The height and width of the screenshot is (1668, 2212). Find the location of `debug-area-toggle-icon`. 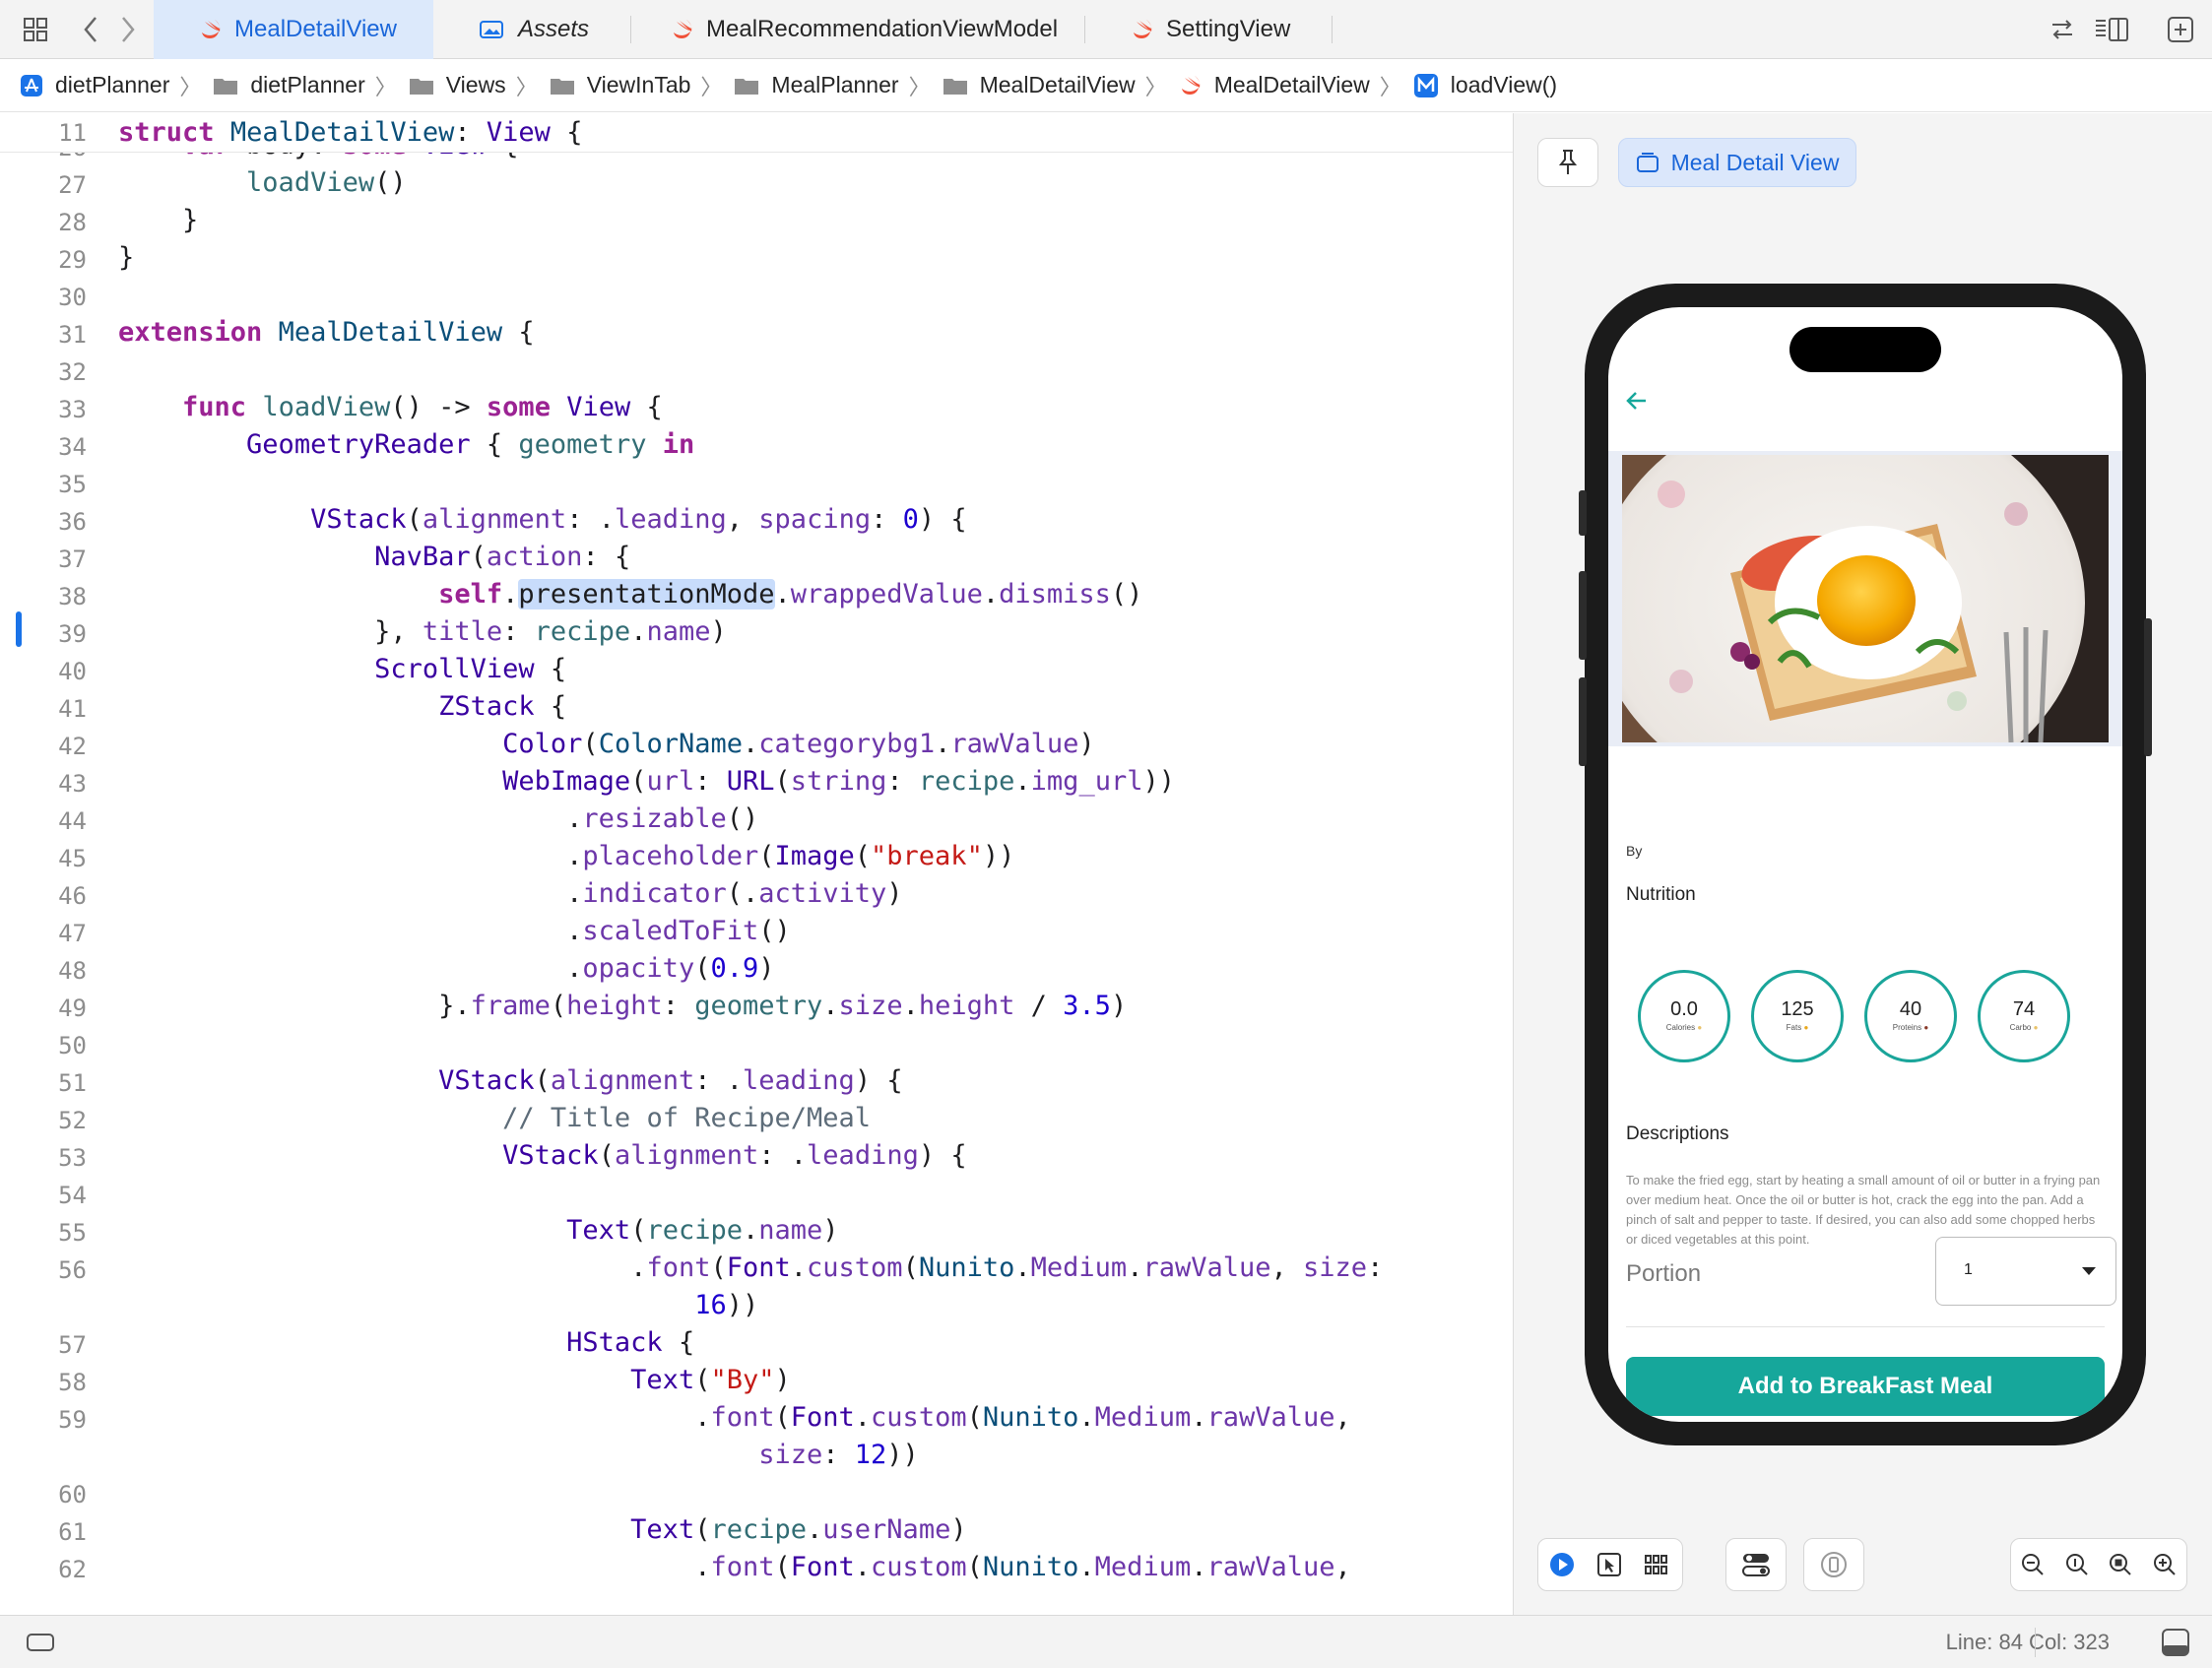

debug-area-toggle-icon is located at coordinates (40, 1645).